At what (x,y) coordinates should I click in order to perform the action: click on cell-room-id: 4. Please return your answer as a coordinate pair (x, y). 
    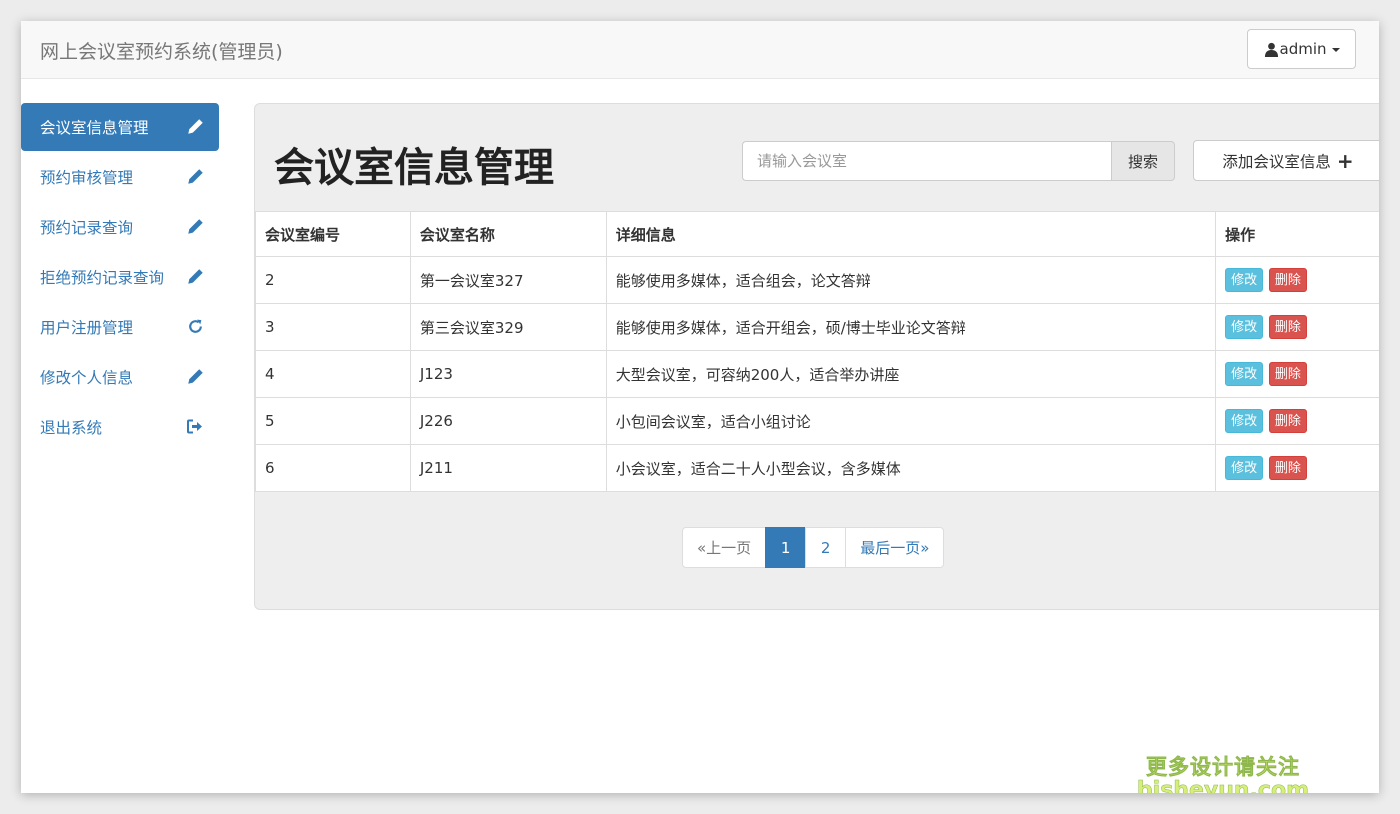
    Looking at the image, I should click on (333, 374).